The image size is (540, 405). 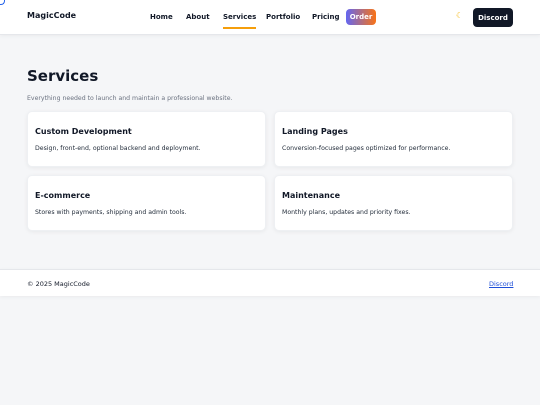 I want to click on moon-icon: ☾, so click(x=459, y=16).